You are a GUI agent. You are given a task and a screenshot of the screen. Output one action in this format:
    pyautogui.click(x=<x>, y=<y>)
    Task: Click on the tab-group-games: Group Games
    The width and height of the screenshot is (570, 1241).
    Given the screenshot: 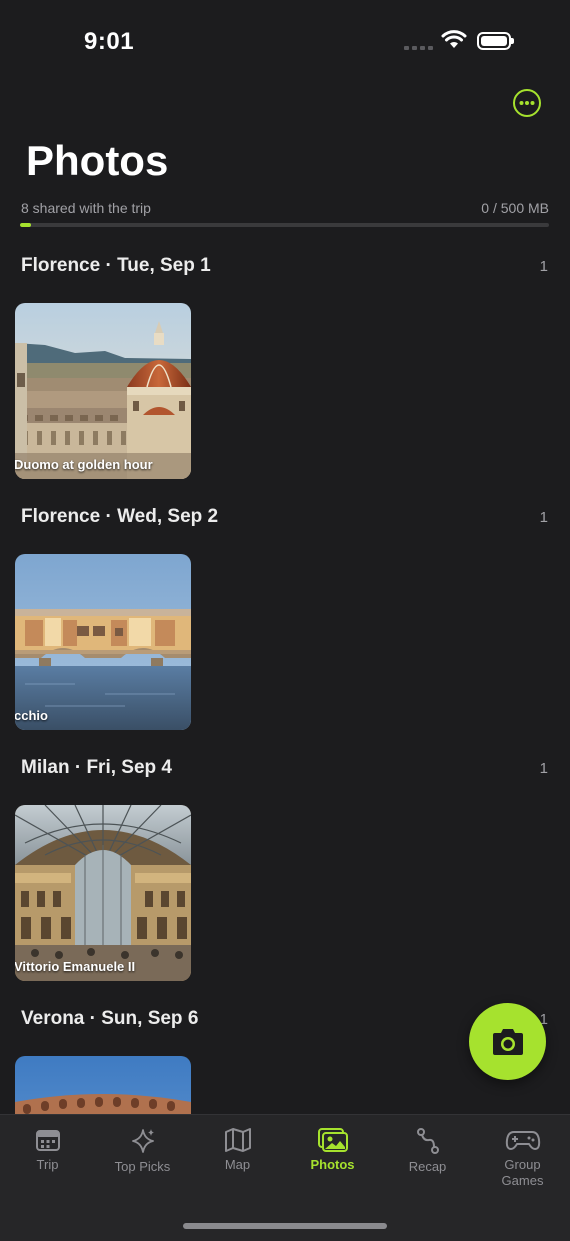 What is the action you would take?
    pyautogui.click(x=522, y=1158)
    